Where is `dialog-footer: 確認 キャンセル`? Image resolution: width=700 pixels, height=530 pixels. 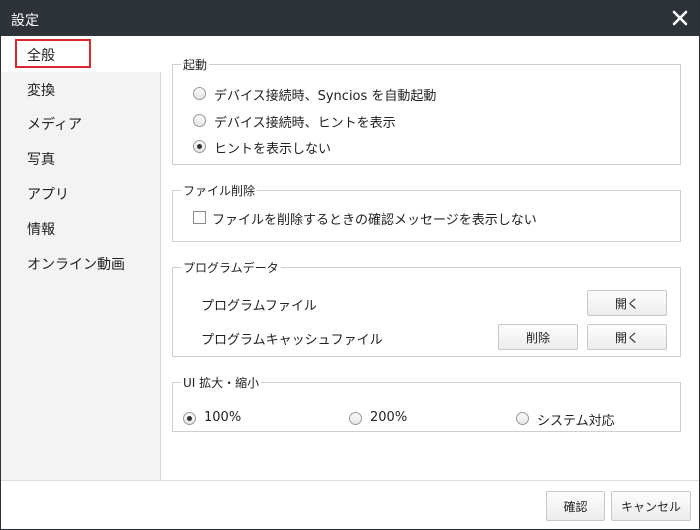
dialog-footer: 確認 キャンセル is located at coordinates (350, 504).